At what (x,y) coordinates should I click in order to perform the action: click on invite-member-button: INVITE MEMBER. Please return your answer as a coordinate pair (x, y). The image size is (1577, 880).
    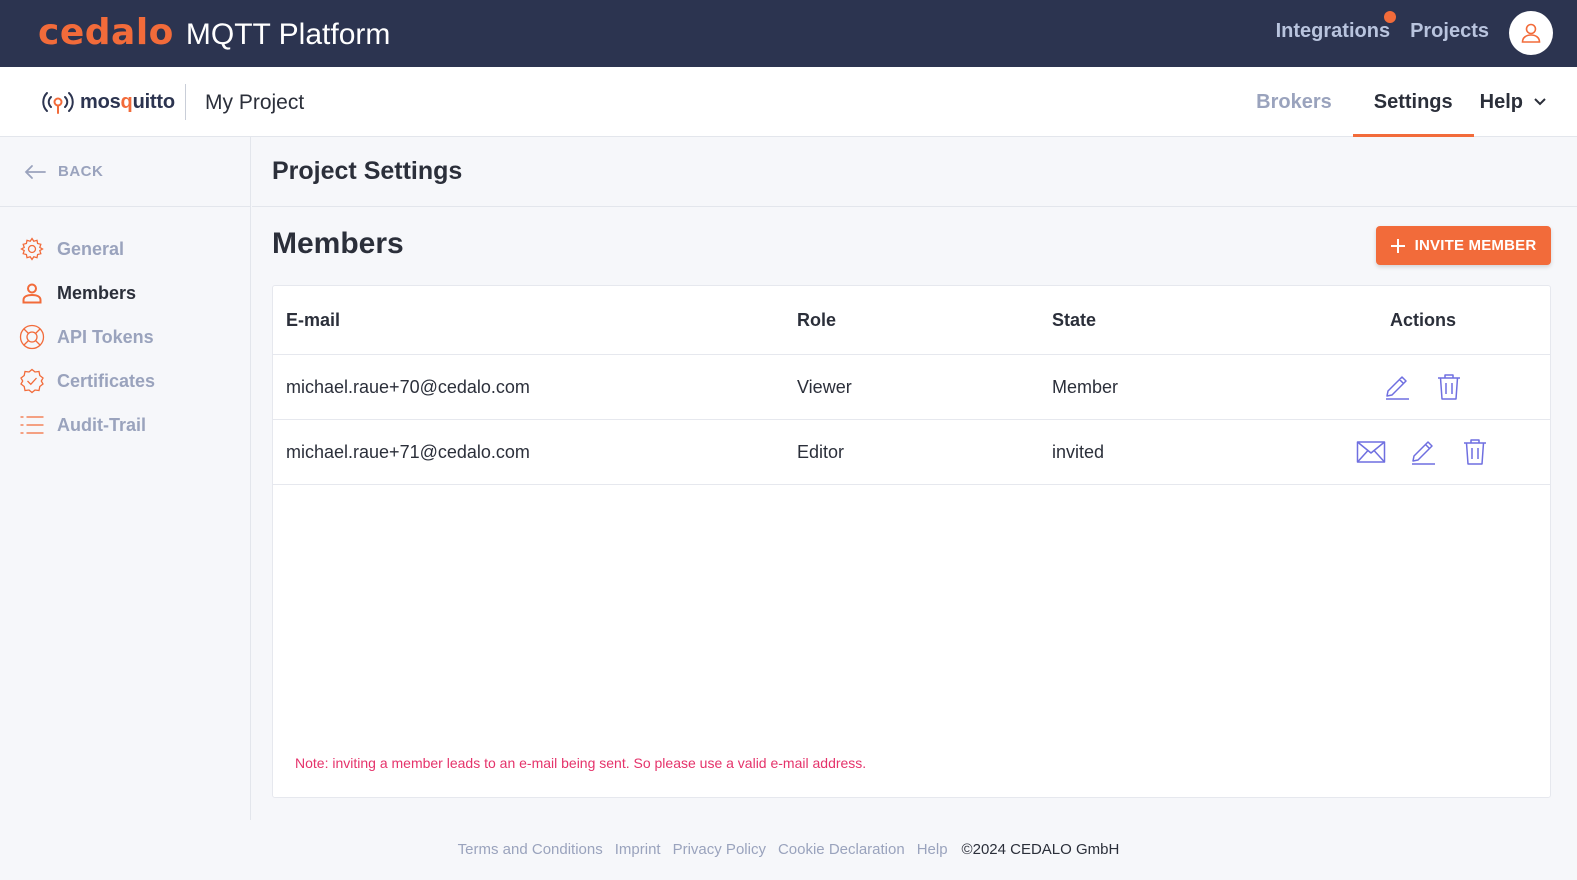
    Looking at the image, I should click on (1463, 245).